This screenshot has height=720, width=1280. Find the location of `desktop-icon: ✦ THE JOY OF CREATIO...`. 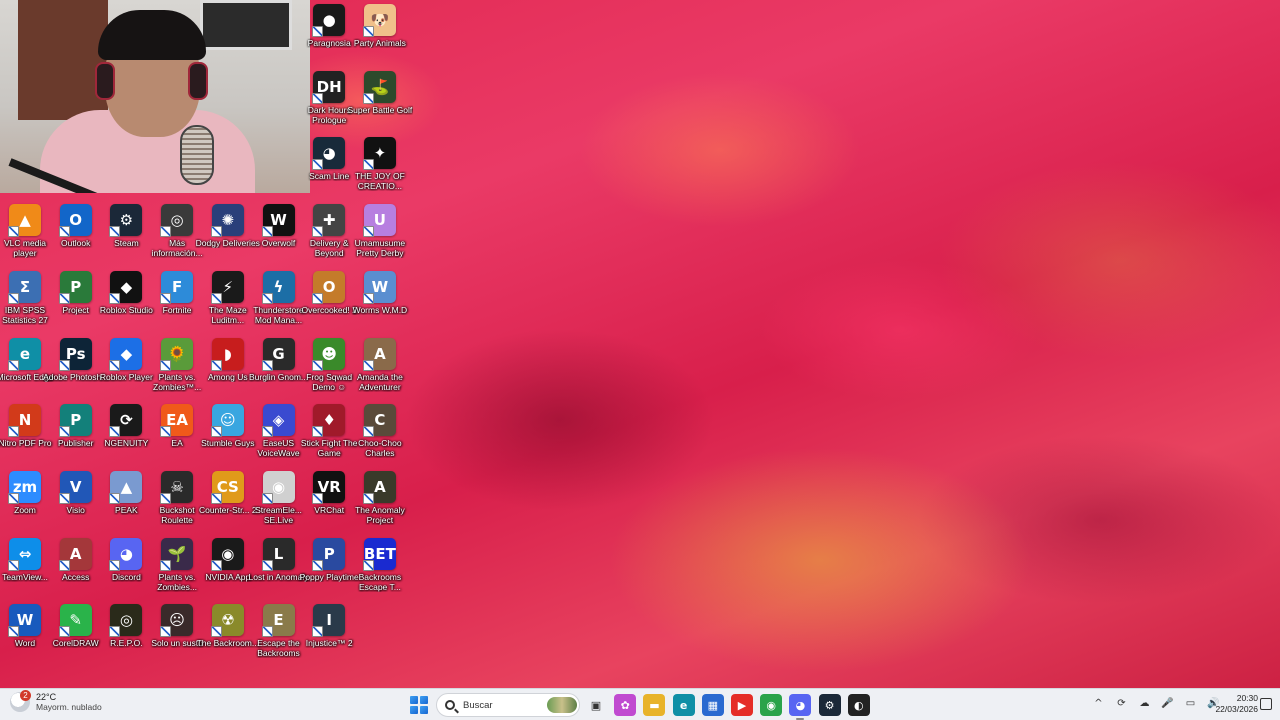

desktop-icon: ✦ THE JOY OF CREATIO... is located at coordinates (380, 166).